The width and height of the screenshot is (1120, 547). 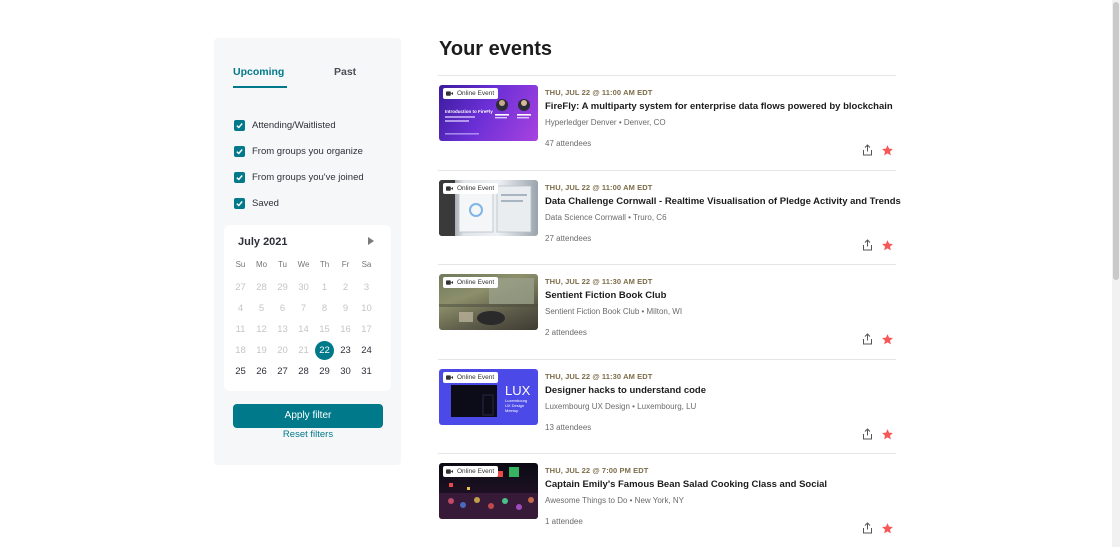 What do you see at coordinates (518, 390) in the screenshot?
I see `lux-logo-text: LUX` at bounding box center [518, 390].